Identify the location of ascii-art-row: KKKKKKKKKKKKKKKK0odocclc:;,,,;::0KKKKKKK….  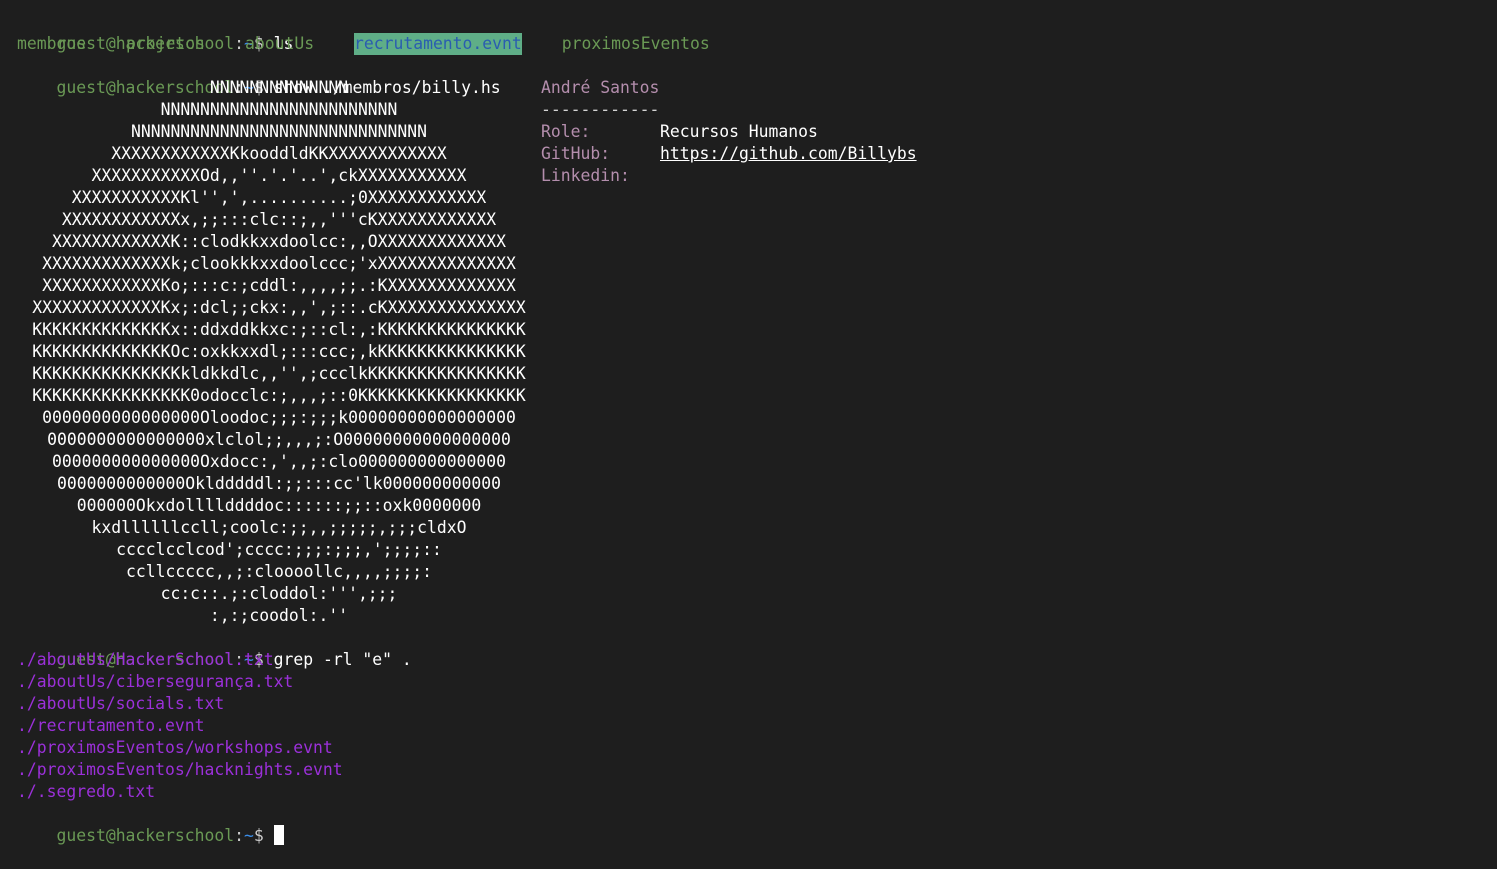
(279, 395).